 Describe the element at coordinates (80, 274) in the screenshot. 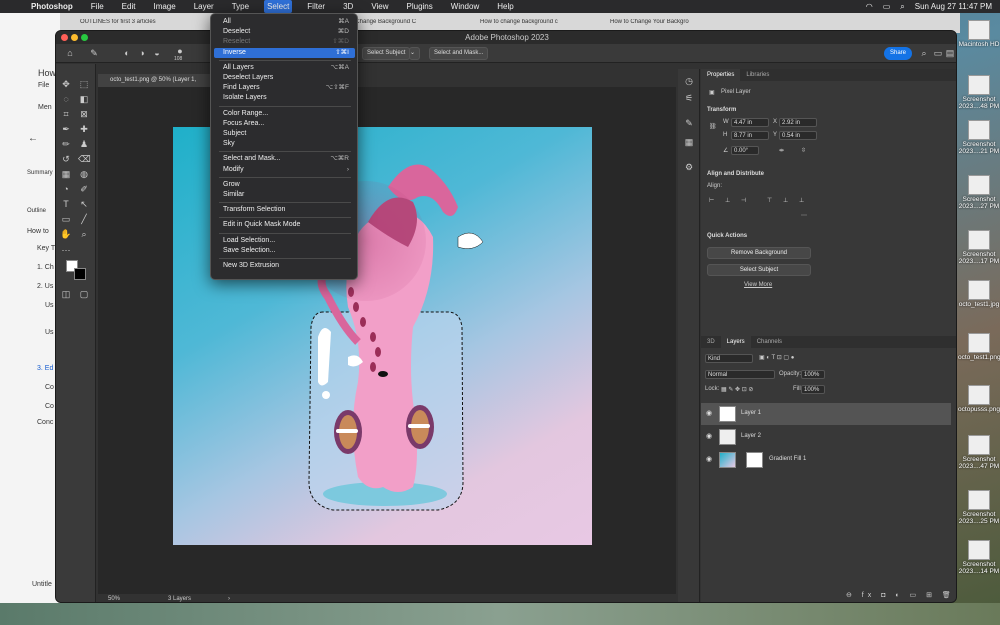

I see `background-color-swatch` at that location.